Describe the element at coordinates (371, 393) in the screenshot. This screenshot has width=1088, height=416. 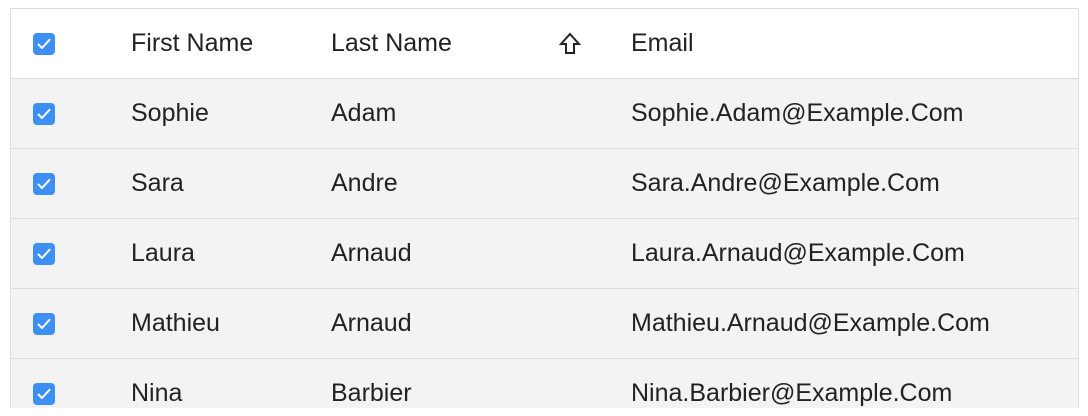
I see `cell-last-name: Barbier` at that location.